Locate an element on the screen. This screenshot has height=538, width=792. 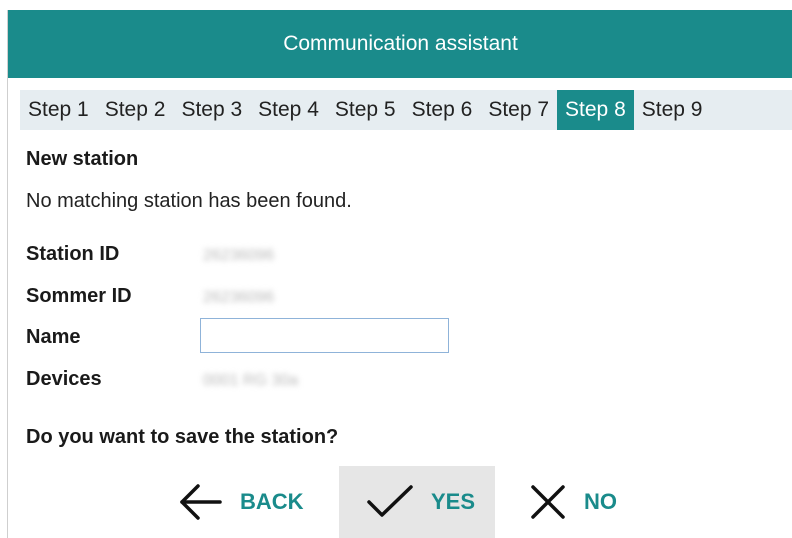
devices-value: 0001 RG 30a is located at coordinates (251, 380).